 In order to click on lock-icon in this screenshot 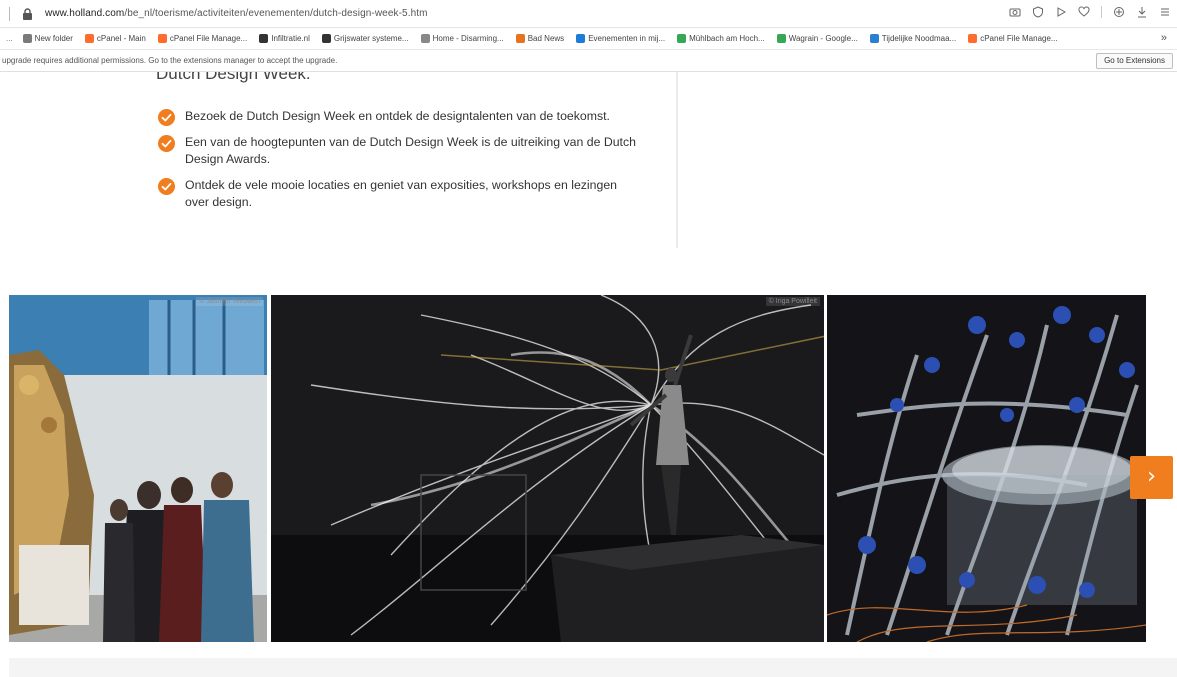, I will do `click(27, 13)`.